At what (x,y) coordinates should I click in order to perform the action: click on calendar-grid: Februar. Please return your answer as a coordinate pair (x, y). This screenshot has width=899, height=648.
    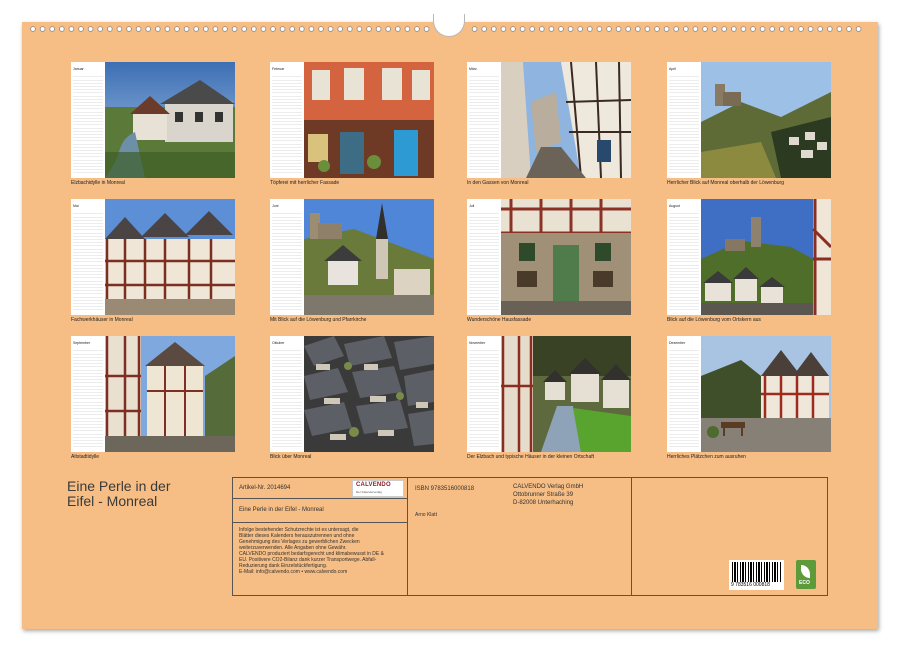
    Looking at the image, I should click on (287, 120).